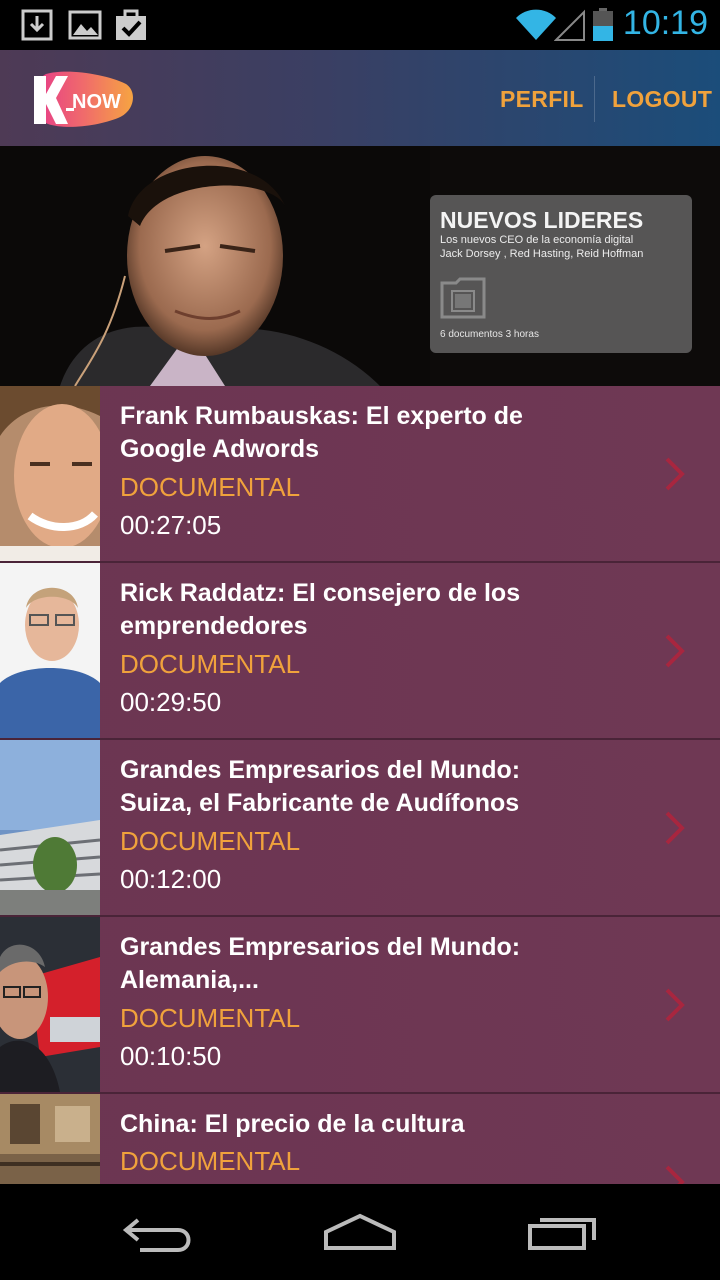  Describe the element at coordinates (594, 99) in the screenshot. I see `nav-divider` at that location.